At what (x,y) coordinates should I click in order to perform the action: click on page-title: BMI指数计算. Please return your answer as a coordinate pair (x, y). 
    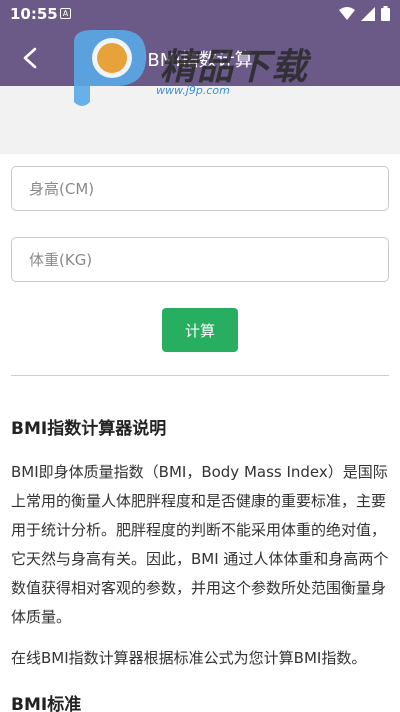
    Looking at the image, I should click on (200, 60).